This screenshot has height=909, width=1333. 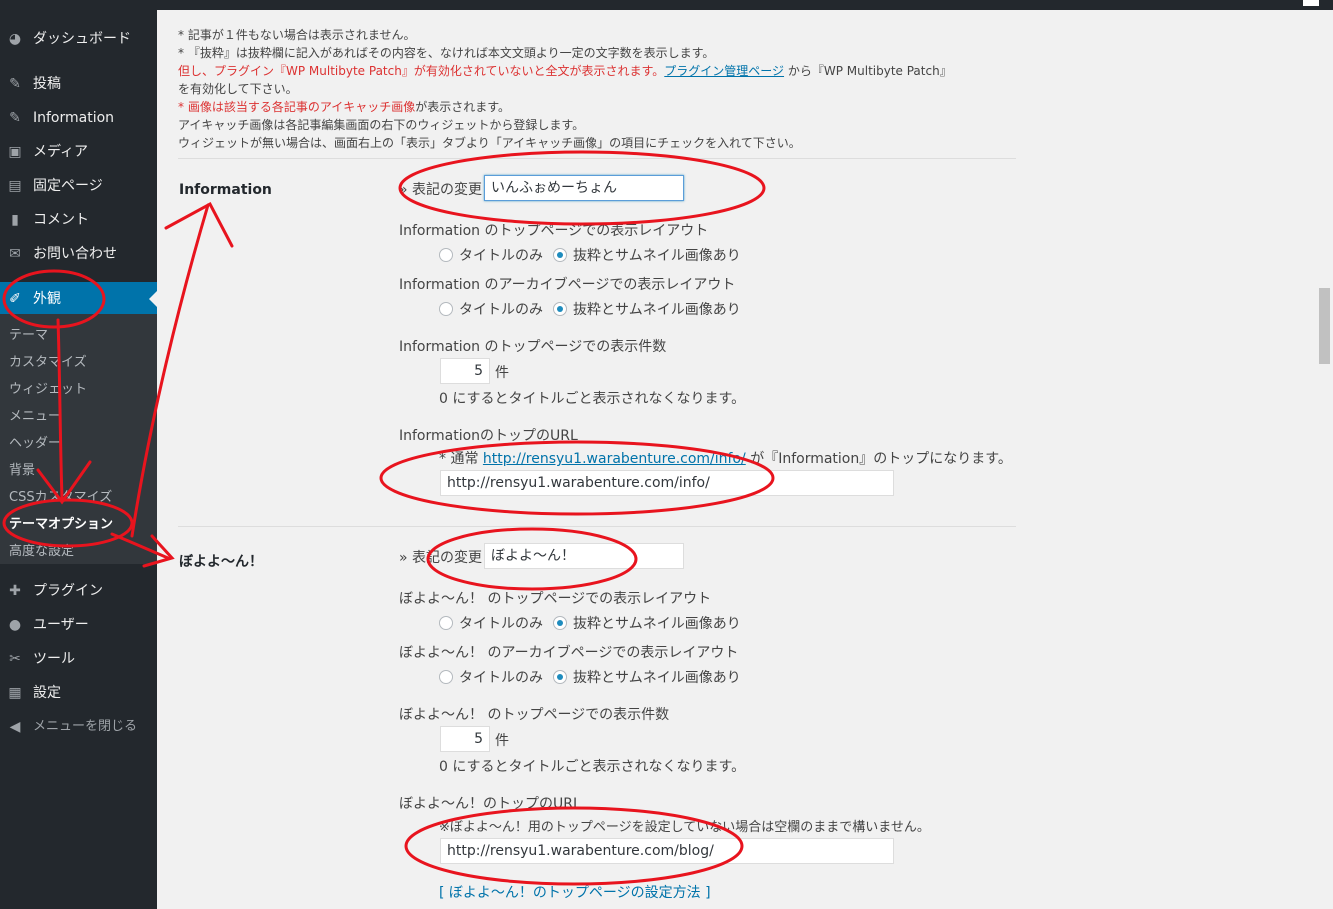 I want to click on submenu-item-header: ヘッダー, so click(x=35, y=444).